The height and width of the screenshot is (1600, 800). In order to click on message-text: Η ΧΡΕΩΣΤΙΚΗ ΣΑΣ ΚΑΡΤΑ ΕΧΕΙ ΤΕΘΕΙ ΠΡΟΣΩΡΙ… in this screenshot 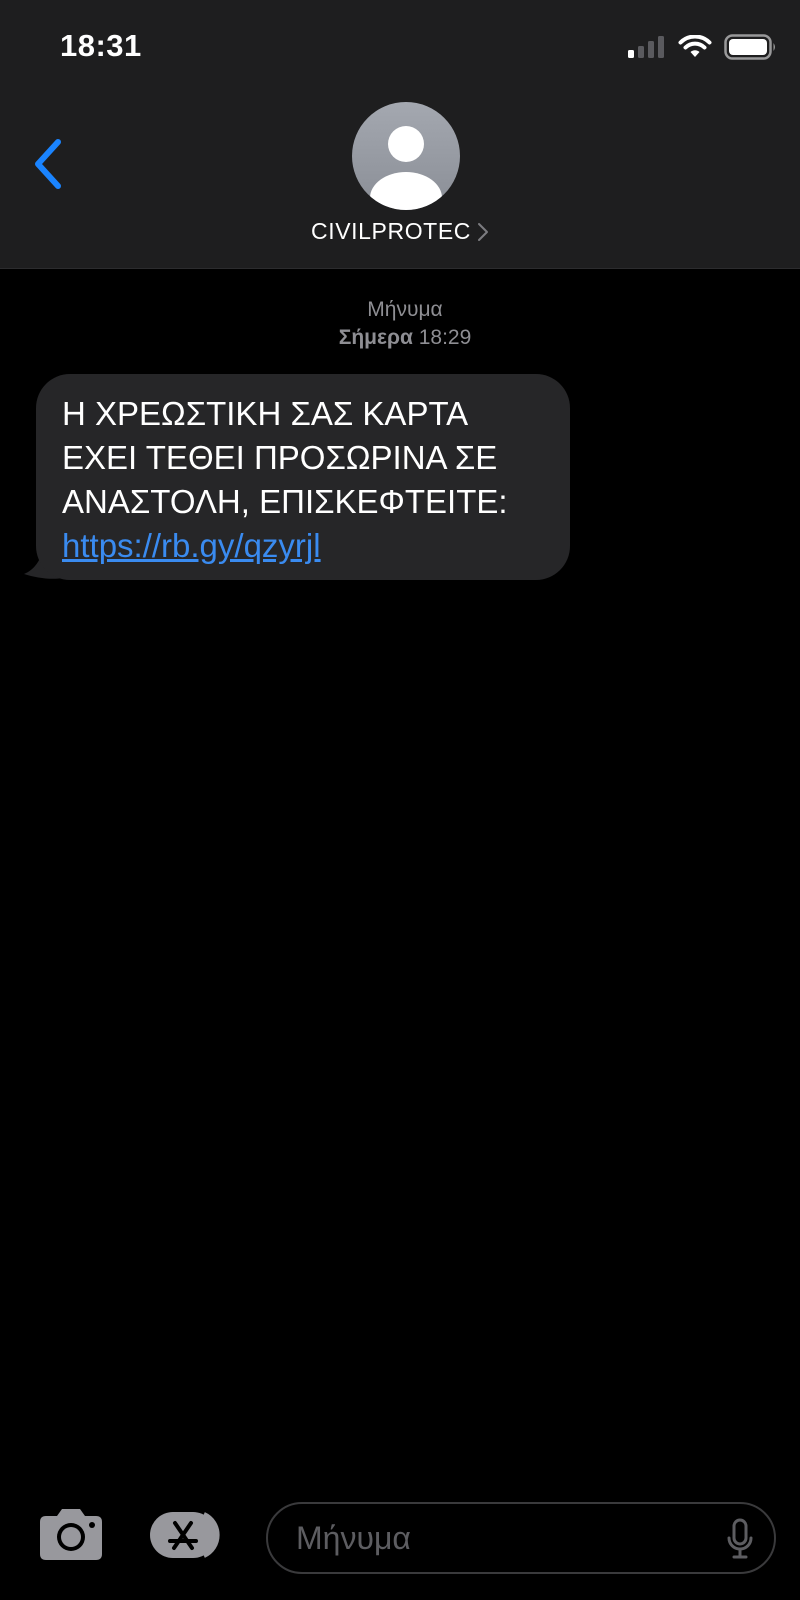, I will do `click(285, 457)`.